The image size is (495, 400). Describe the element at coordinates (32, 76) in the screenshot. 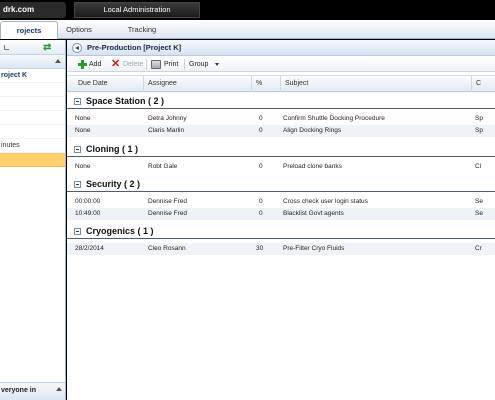

I see `project-item: roject K` at that location.